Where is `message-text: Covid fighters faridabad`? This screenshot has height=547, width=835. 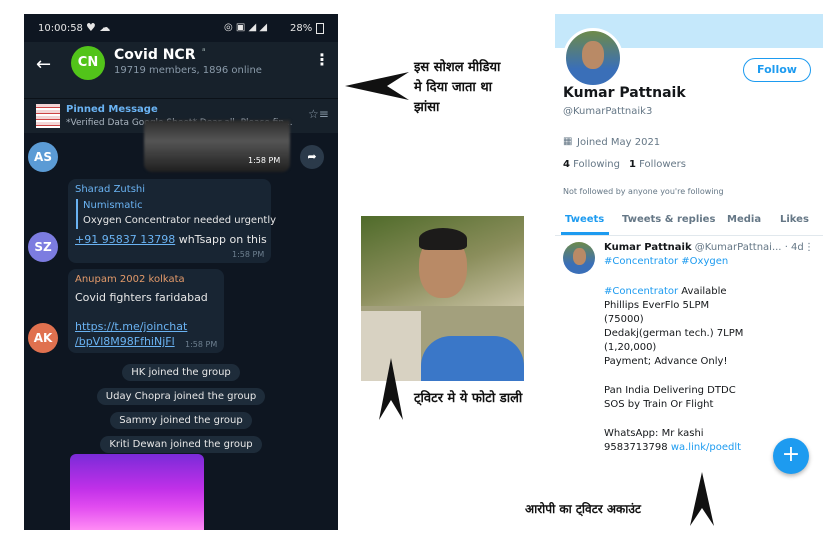 message-text: Covid fighters faridabad is located at coordinates (141, 297).